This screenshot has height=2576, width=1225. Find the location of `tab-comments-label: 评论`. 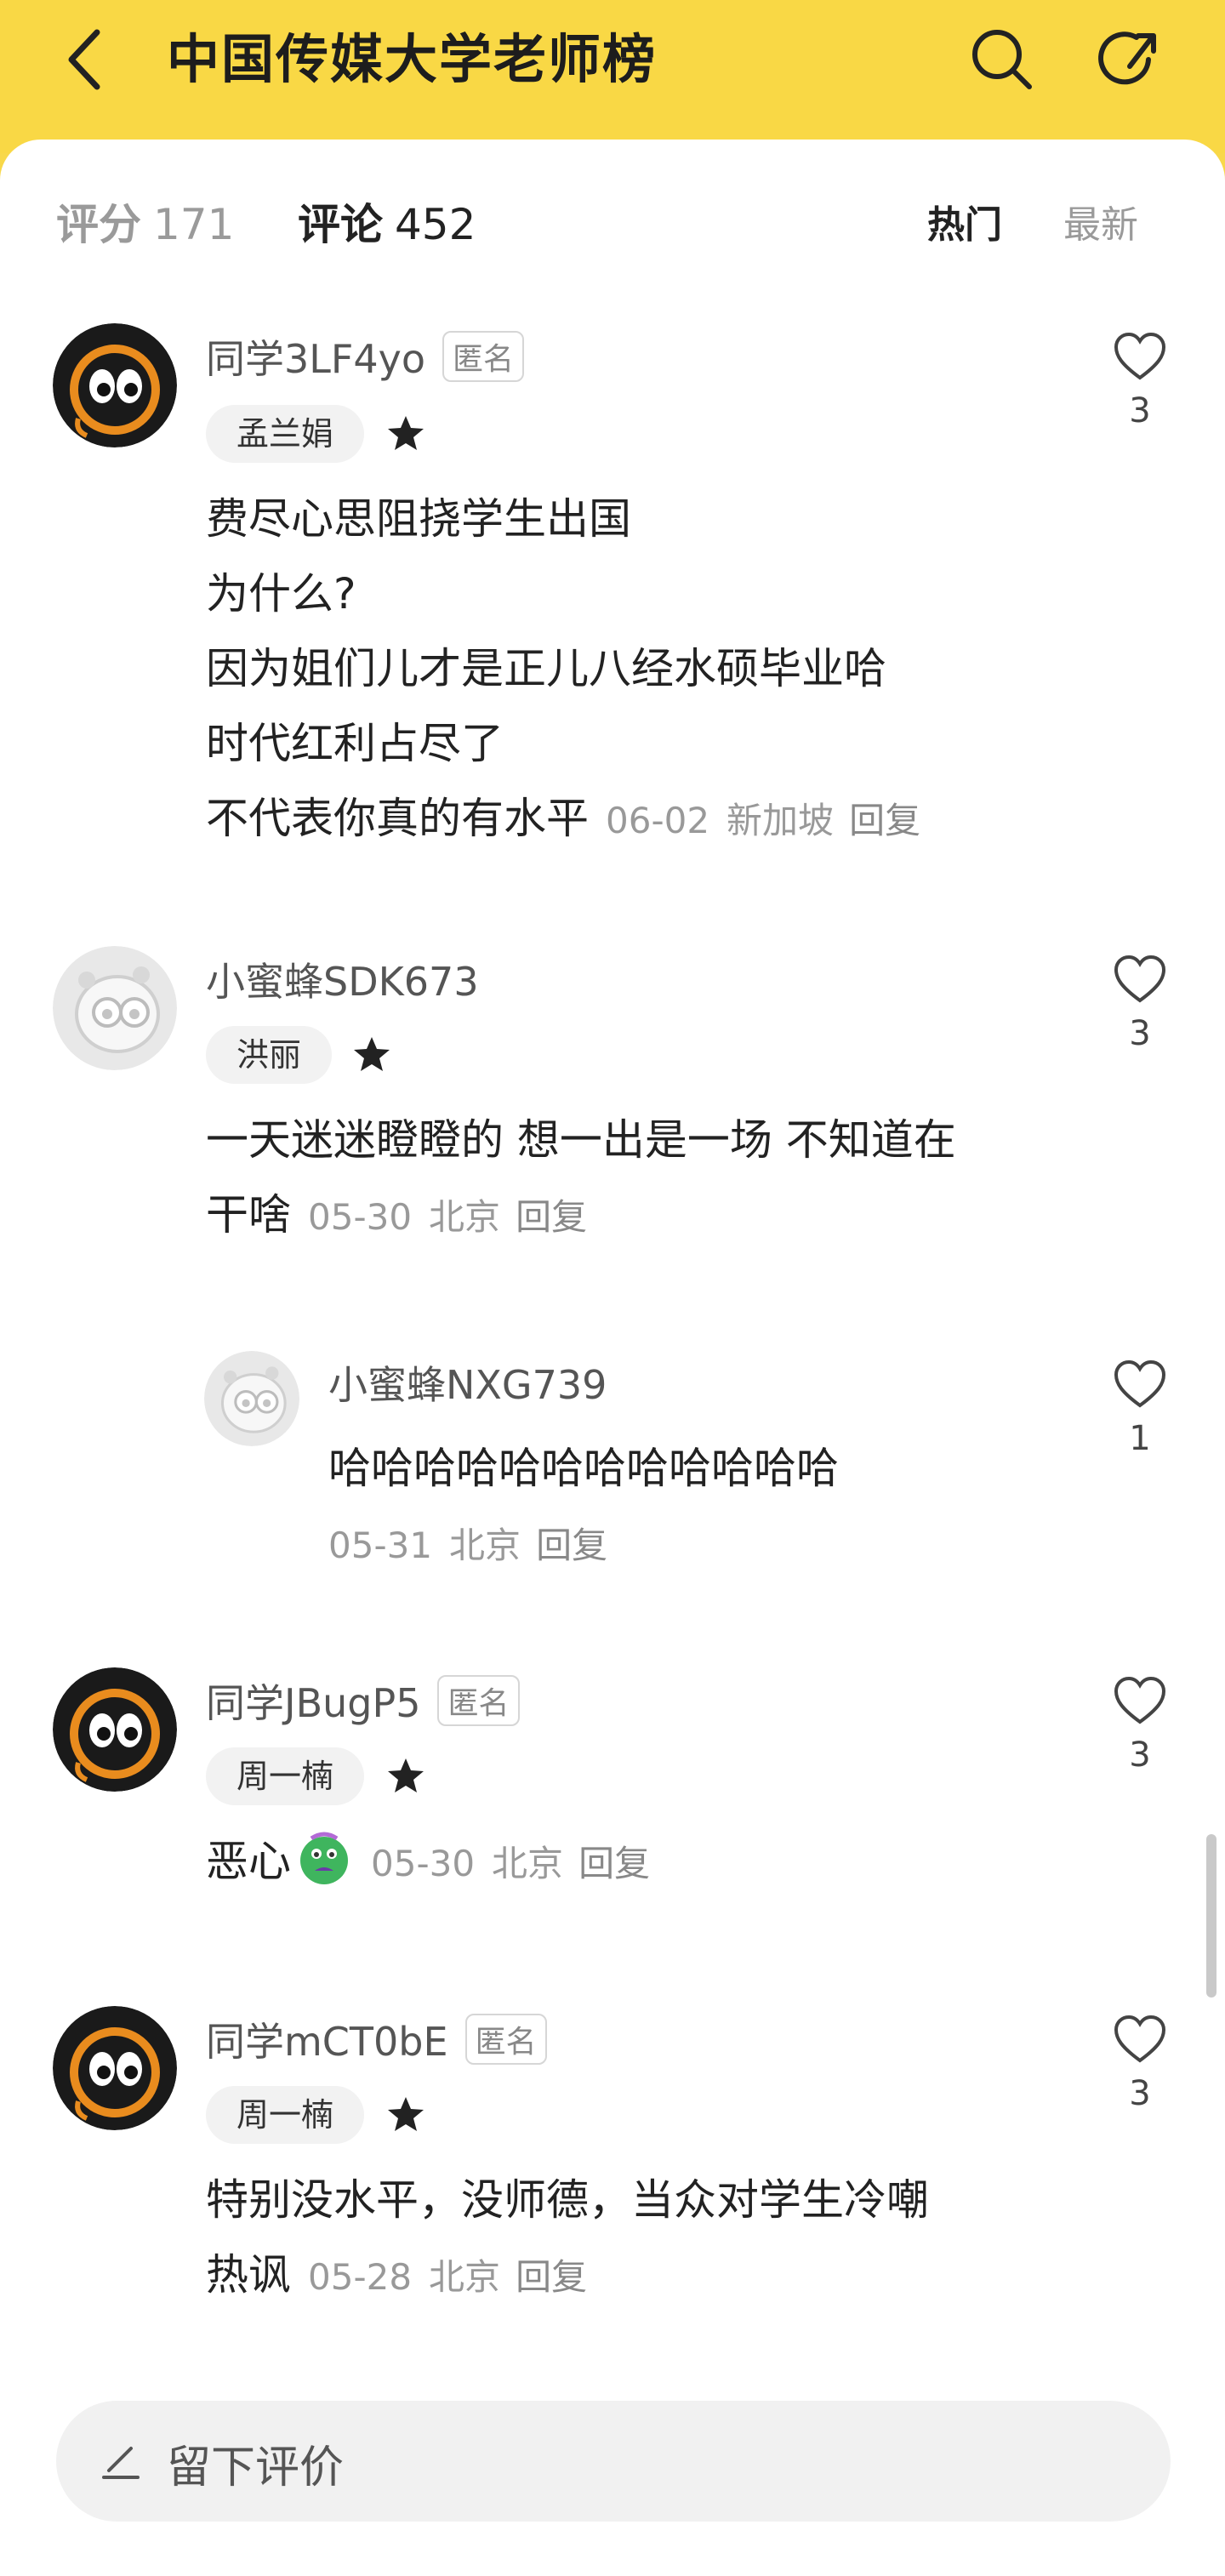

tab-comments-label: 评论 is located at coordinates (340, 224).